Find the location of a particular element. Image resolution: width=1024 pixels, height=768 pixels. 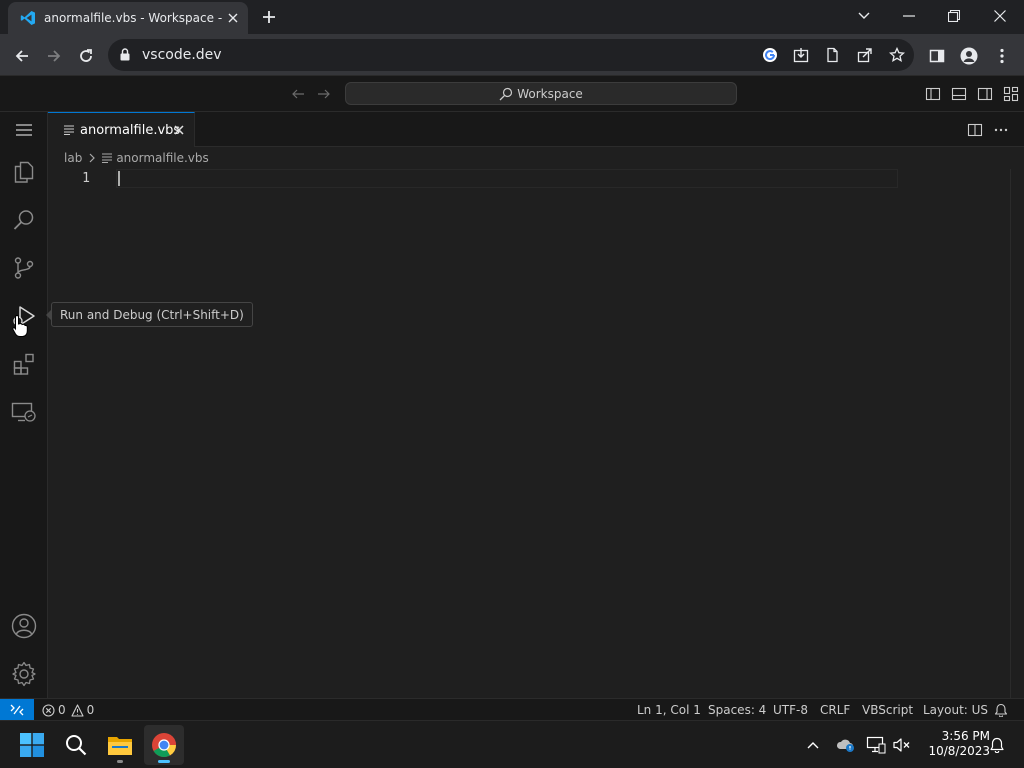

volume-muted-icon is located at coordinates (902, 745).